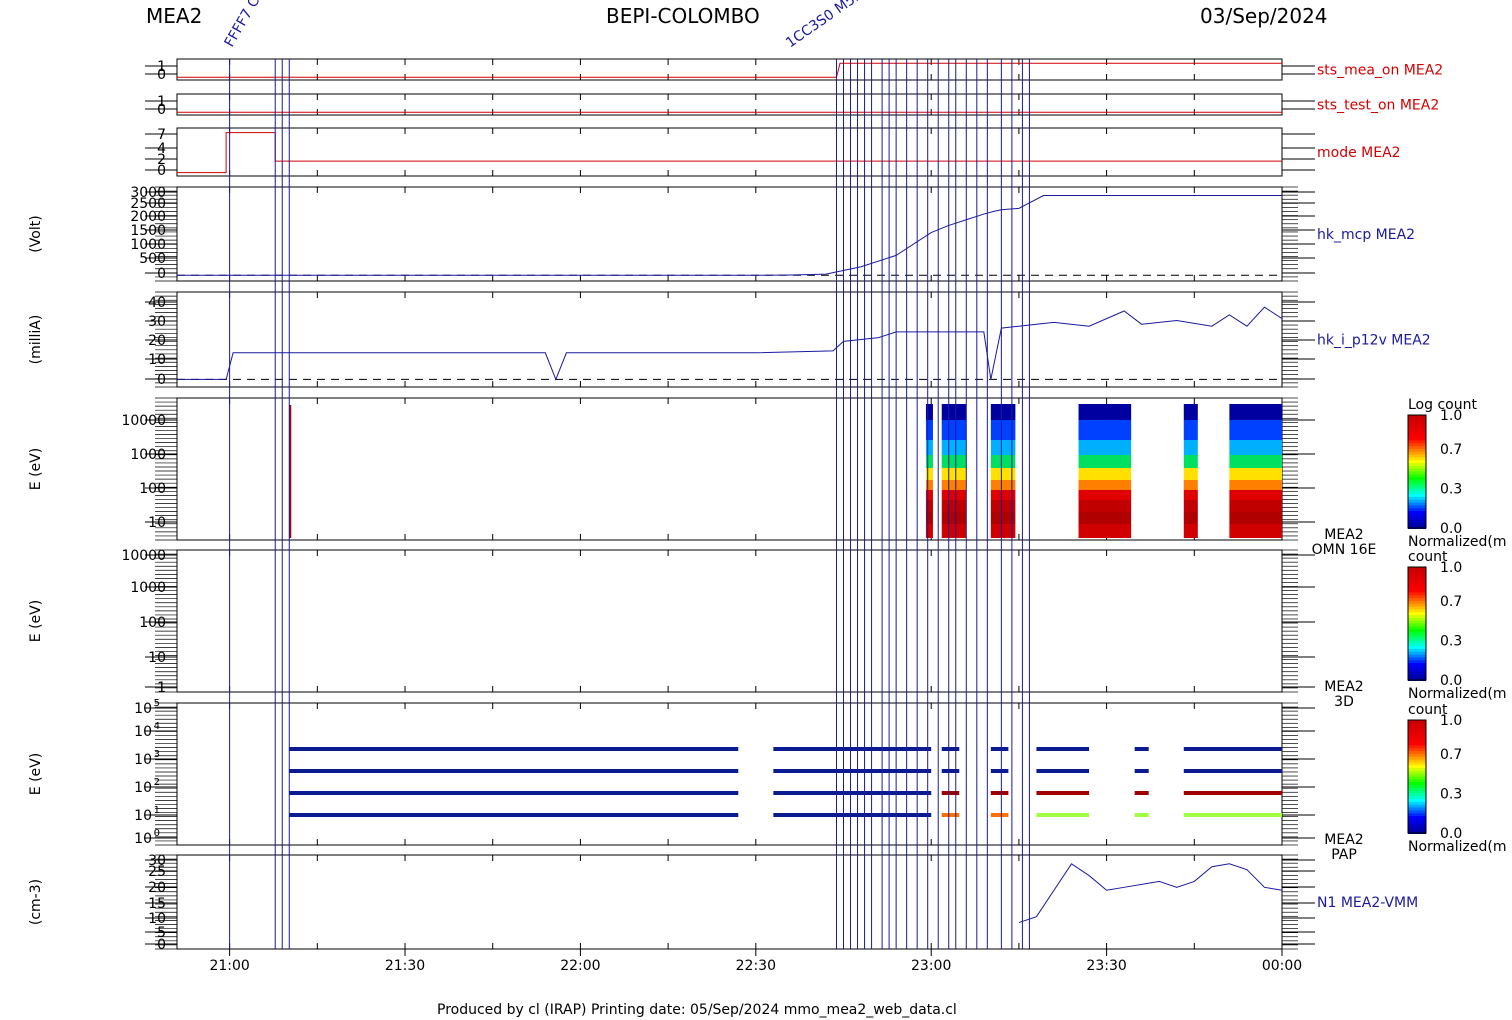 The height and width of the screenshot is (1020, 1512). Describe the element at coordinates (36, 902) in the screenshot. I see `y-axis-label: (cm-3)` at that location.